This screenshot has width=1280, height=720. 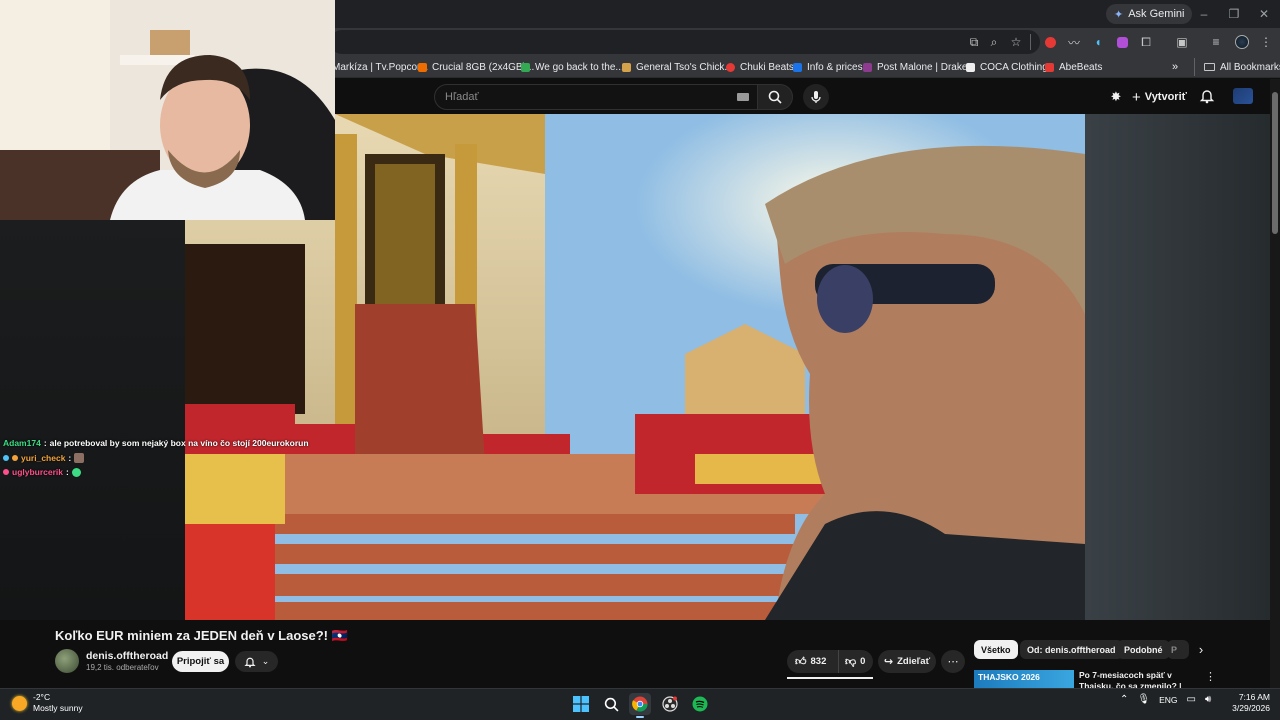 What do you see at coordinates (700, 704) in the screenshot?
I see `spotify-taskbar-icon` at bounding box center [700, 704].